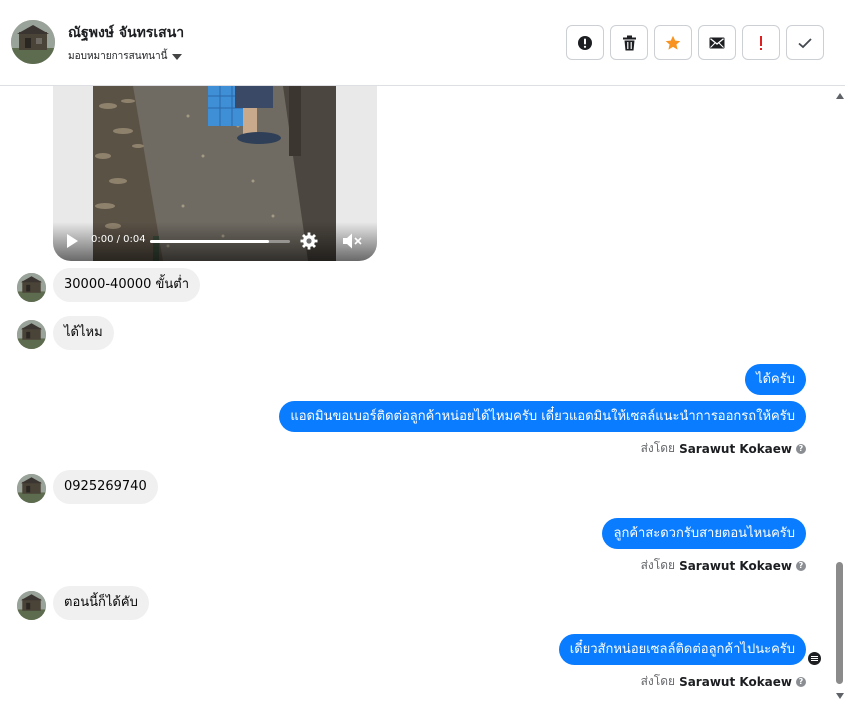 This screenshot has height=719, width=845. I want to click on flag-important-button, so click(761, 42).